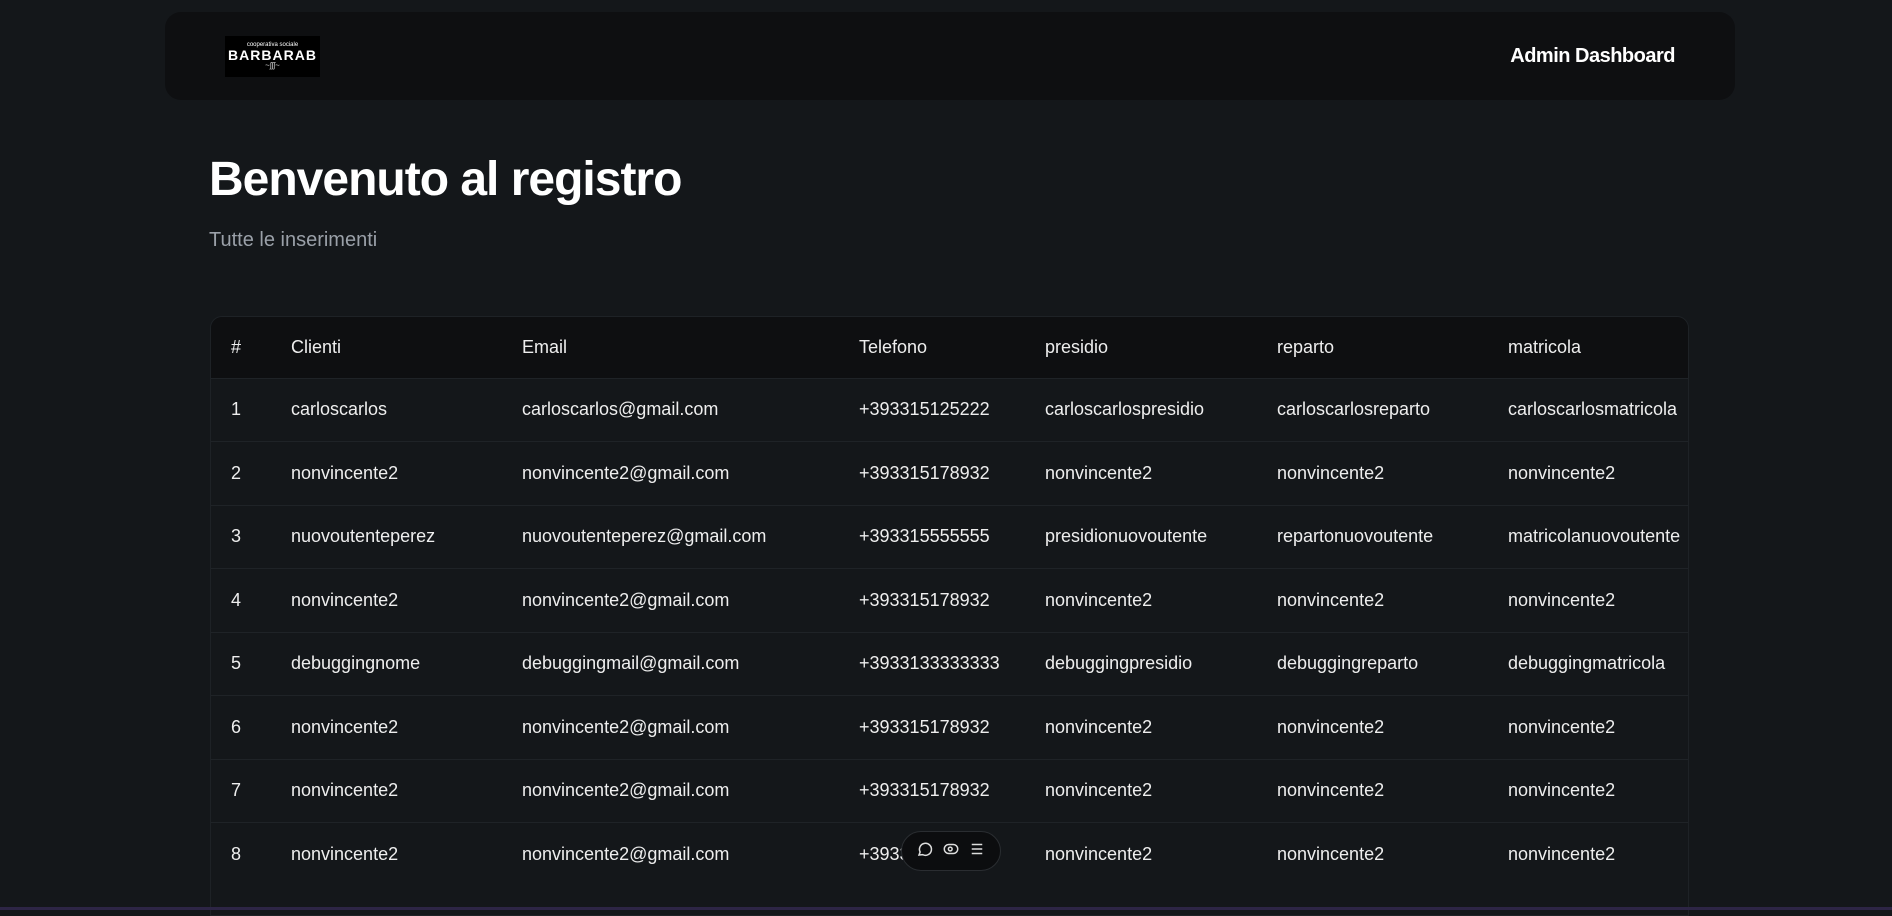 The image size is (1892, 916). I want to click on menu-icon, so click(977, 851).